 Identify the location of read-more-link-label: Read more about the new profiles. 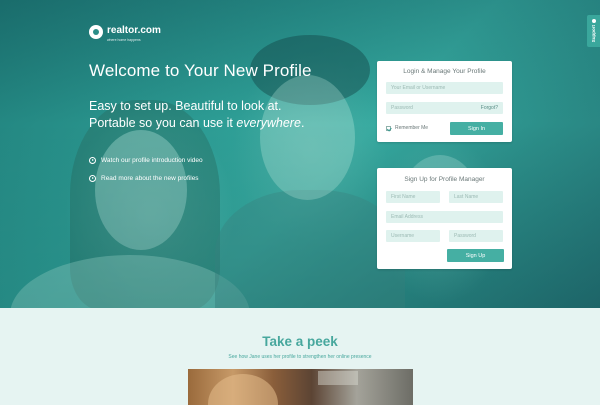
(150, 178).